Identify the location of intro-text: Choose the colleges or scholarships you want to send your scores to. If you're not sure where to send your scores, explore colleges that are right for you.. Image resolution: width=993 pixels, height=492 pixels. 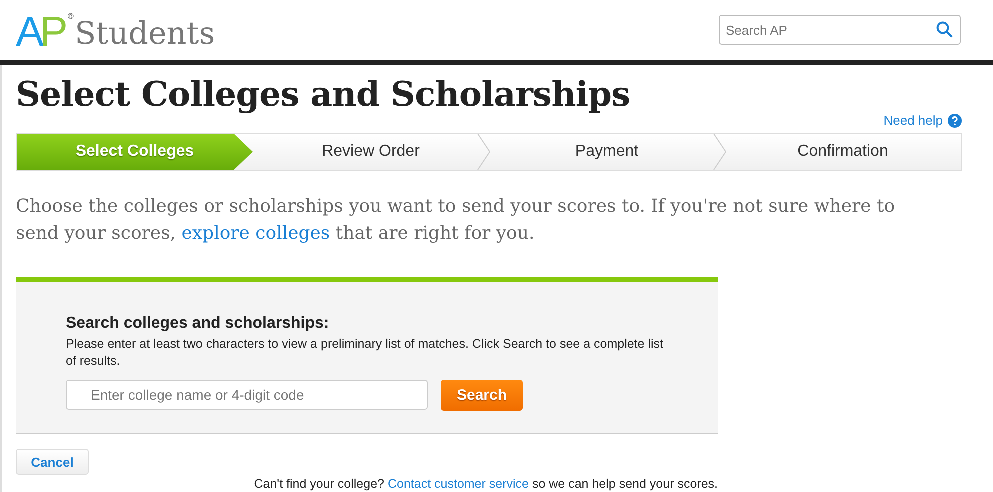
(456, 220).